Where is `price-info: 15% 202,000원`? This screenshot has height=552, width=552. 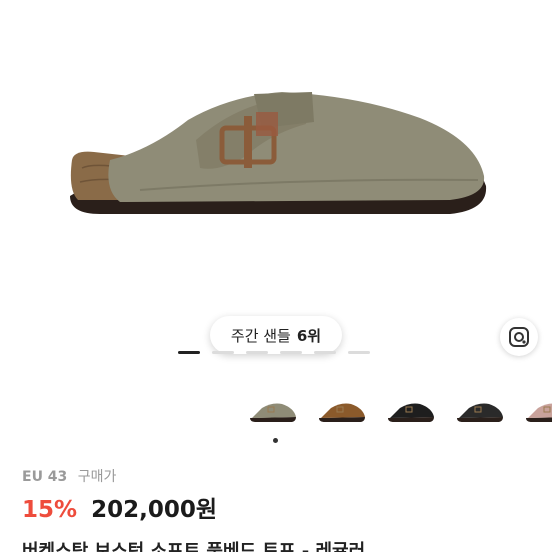 price-info: 15% 202,000원 is located at coordinates (119, 507).